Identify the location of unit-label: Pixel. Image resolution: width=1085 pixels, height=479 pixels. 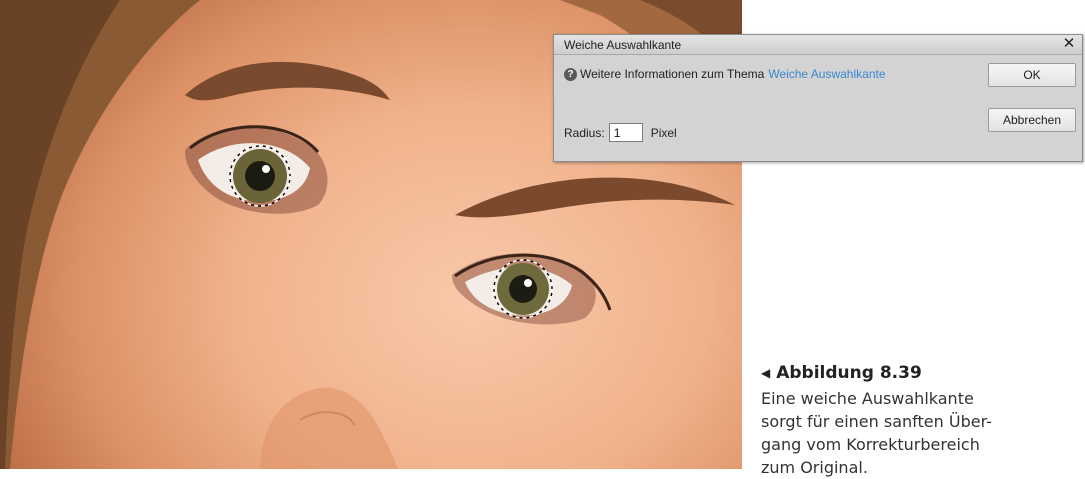
(663, 132).